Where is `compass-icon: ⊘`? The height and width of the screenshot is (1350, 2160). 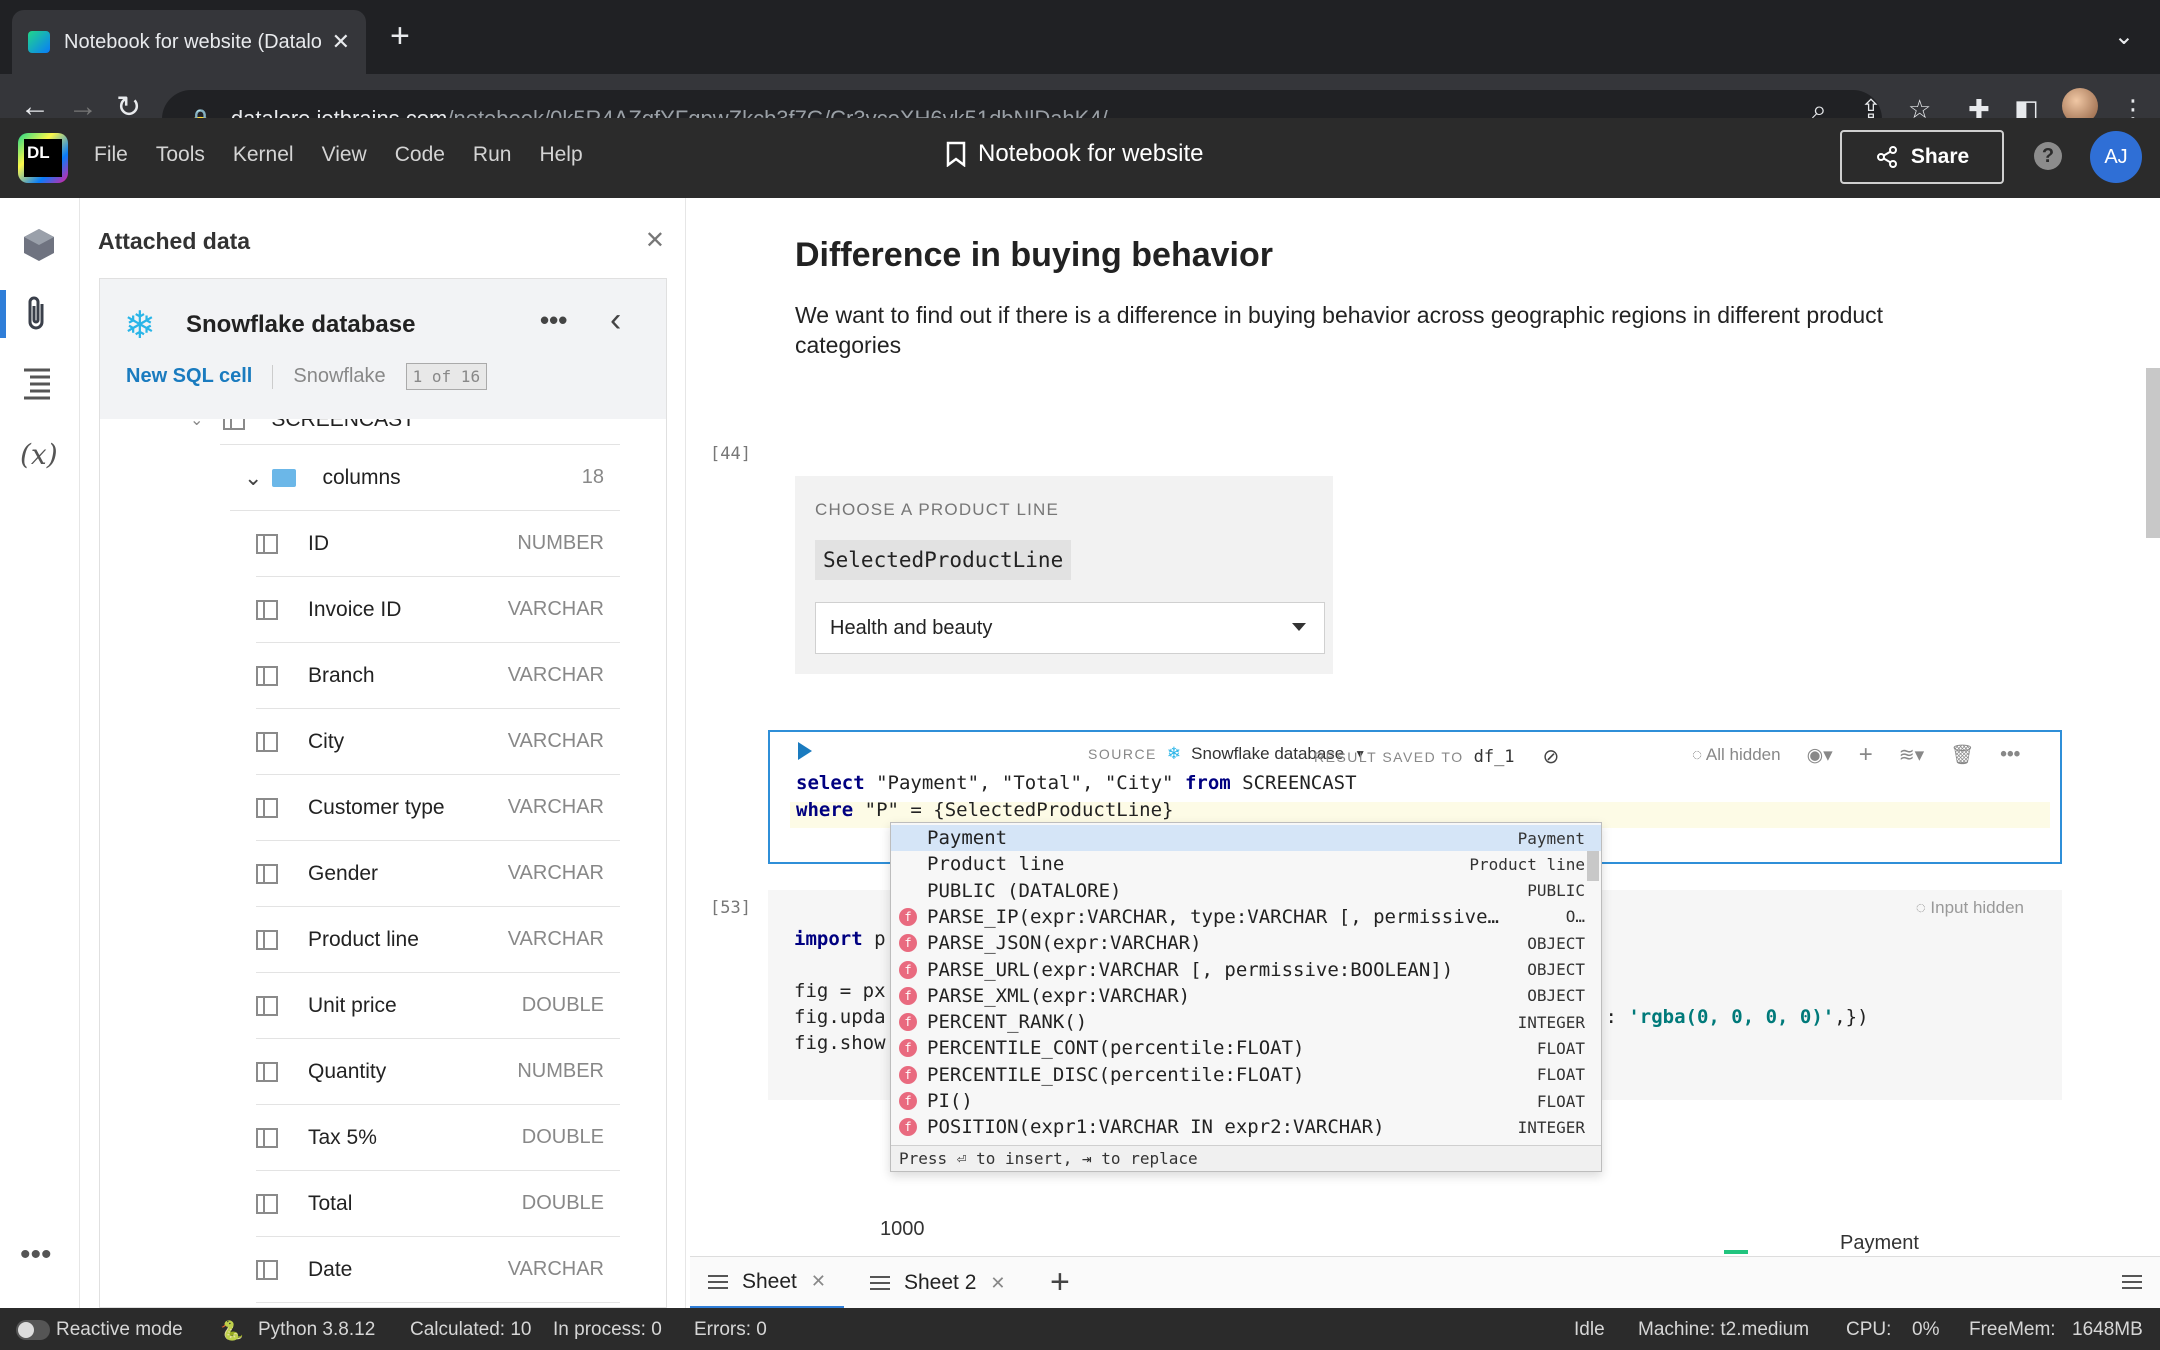 compass-icon: ⊘ is located at coordinates (1551, 756).